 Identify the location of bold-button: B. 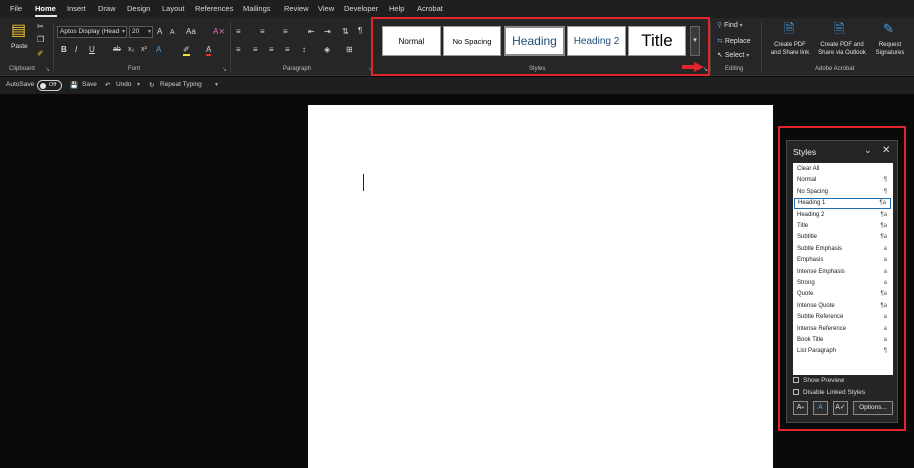
(64, 49).